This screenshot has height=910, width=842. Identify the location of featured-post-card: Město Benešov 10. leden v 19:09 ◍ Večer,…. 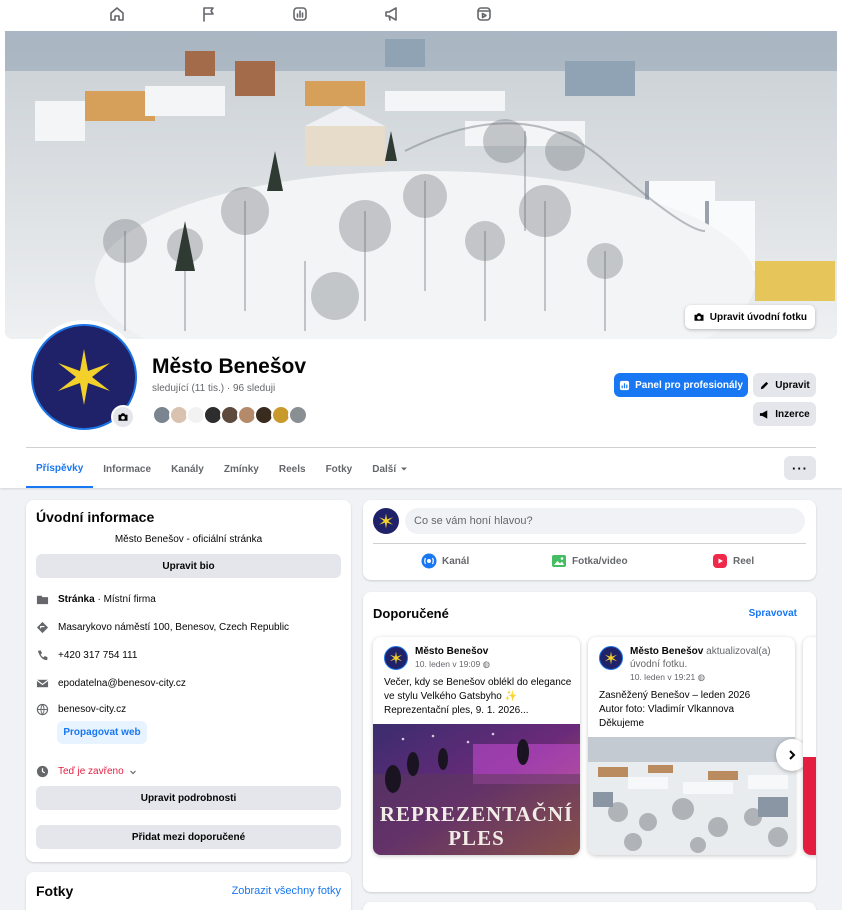
(476, 746).